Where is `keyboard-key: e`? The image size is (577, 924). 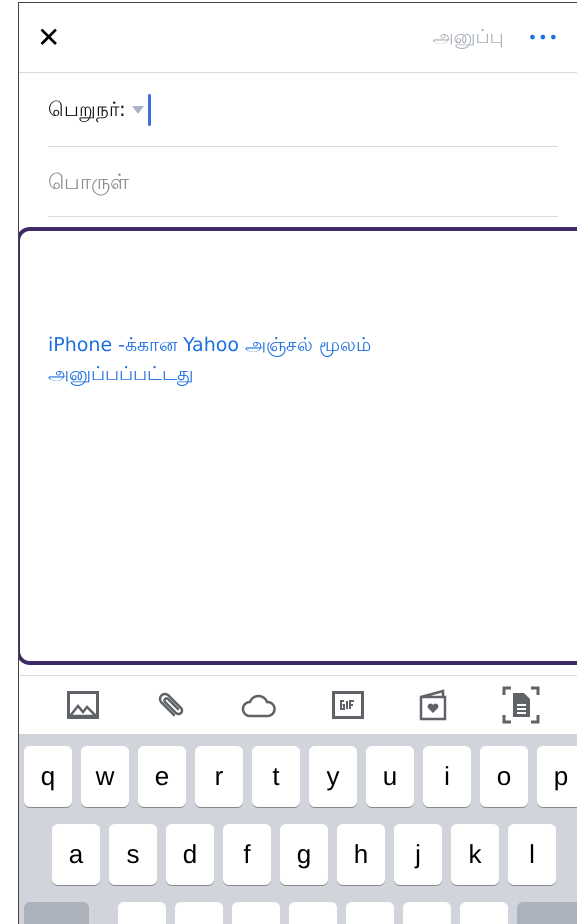
keyboard-key: e is located at coordinates (162, 776).